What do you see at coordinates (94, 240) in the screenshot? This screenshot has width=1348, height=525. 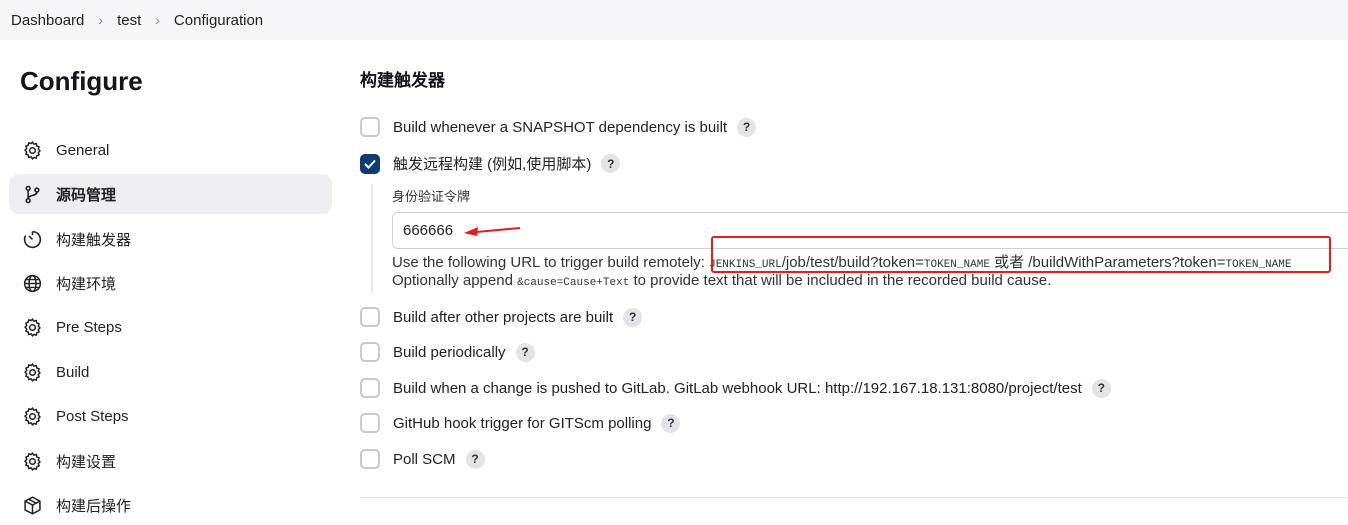 I see `sidebar-item-label: 构建触发器` at bounding box center [94, 240].